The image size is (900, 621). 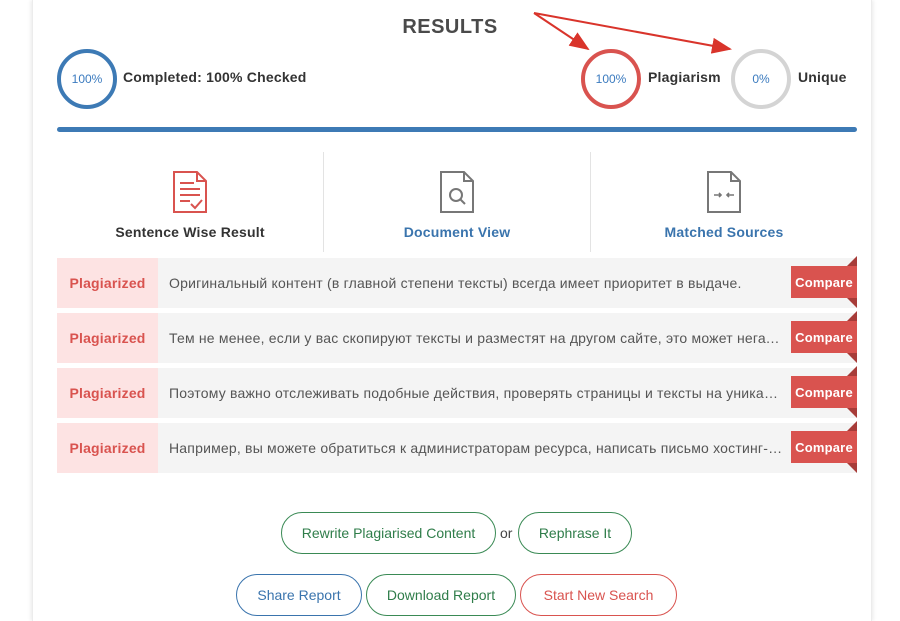 What do you see at coordinates (457, 192) in the screenshot?
I see `document-search-icon` at bounding box center [457, 192].